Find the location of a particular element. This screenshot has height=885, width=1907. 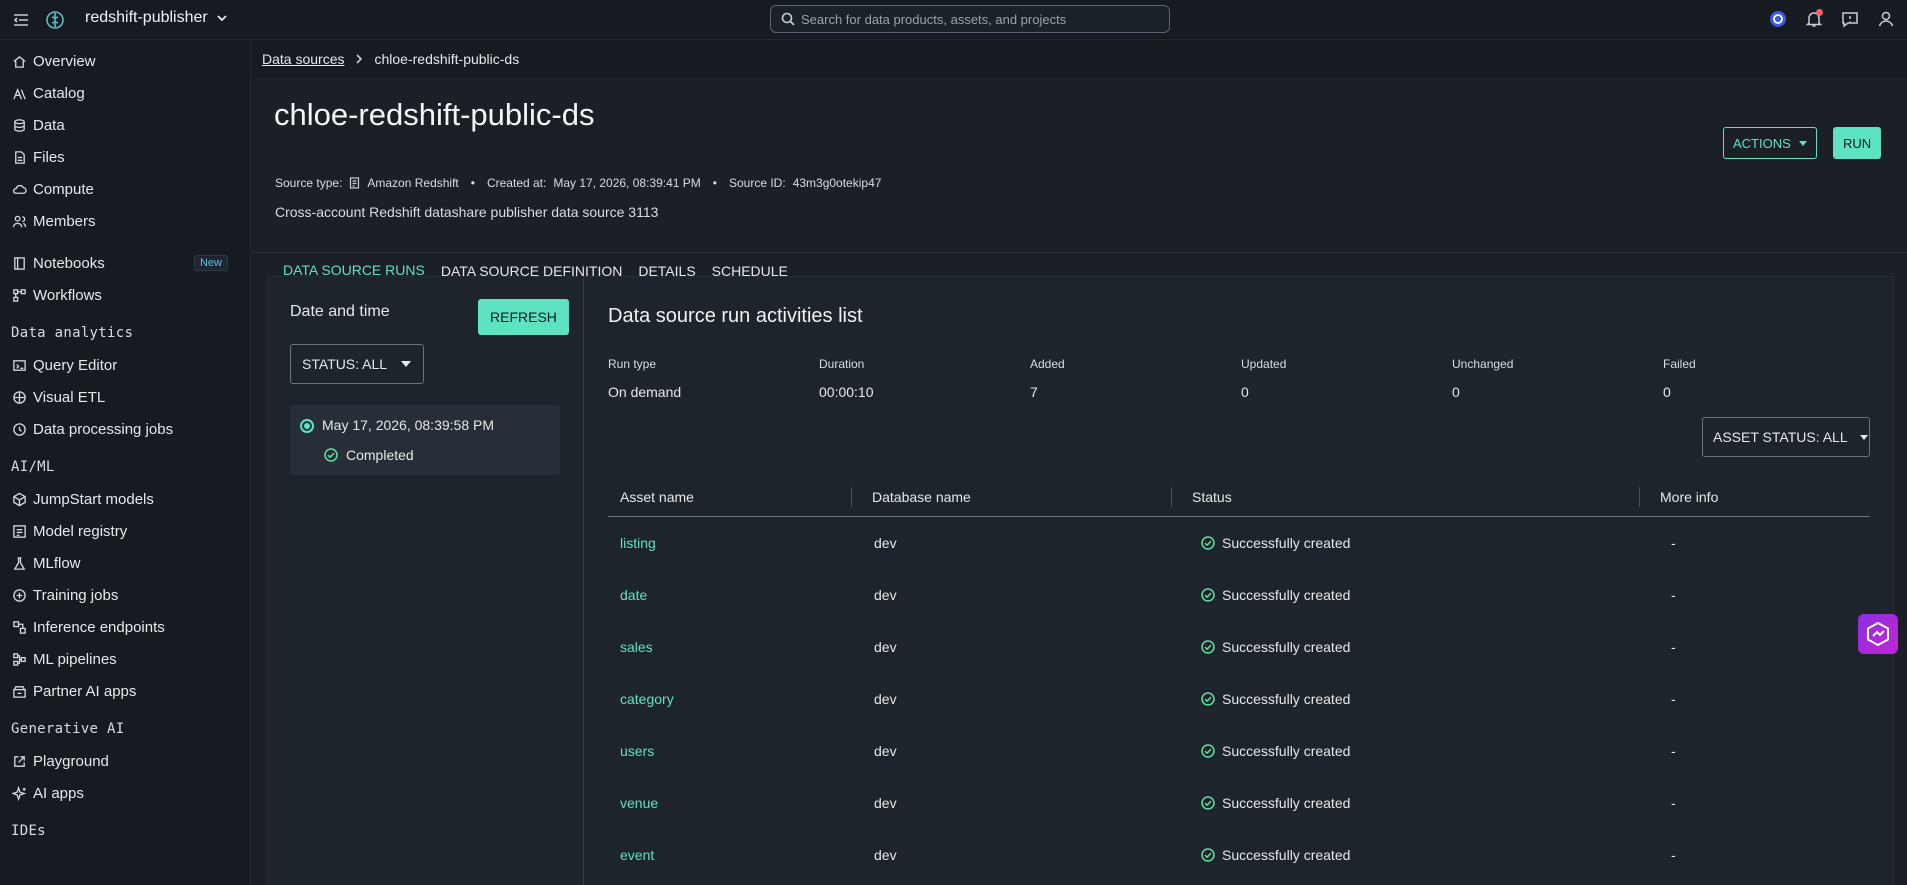

global-search is located at coordinates (970, 19).